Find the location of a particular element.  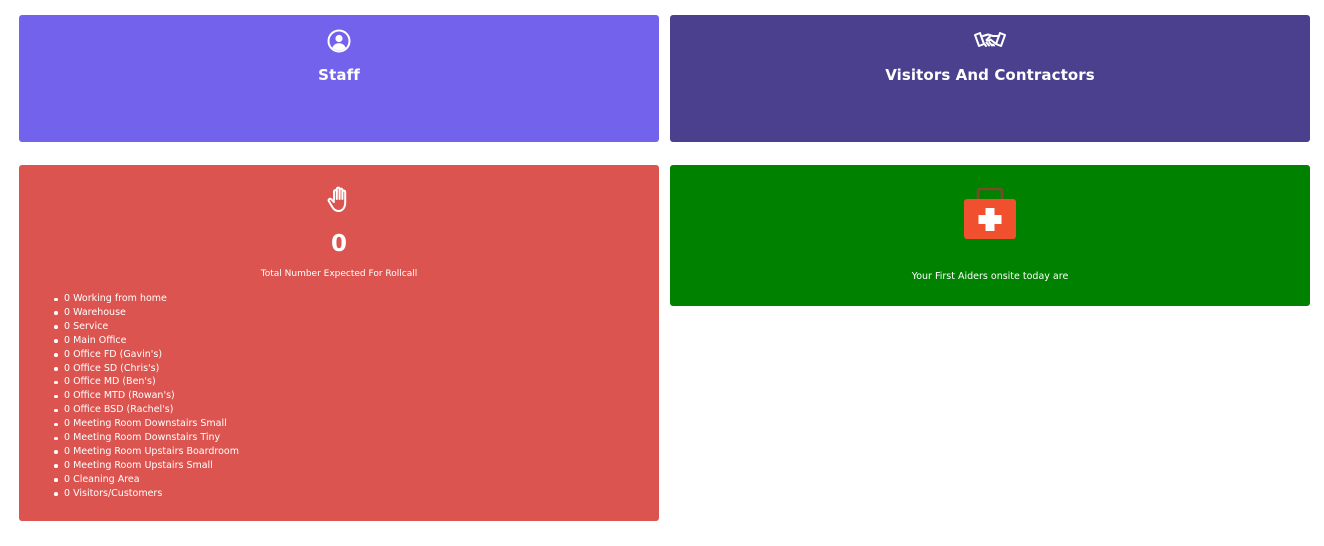

list-item: 0 Meeting Room Downstairs Tiny is located at coordinates (146, 438).